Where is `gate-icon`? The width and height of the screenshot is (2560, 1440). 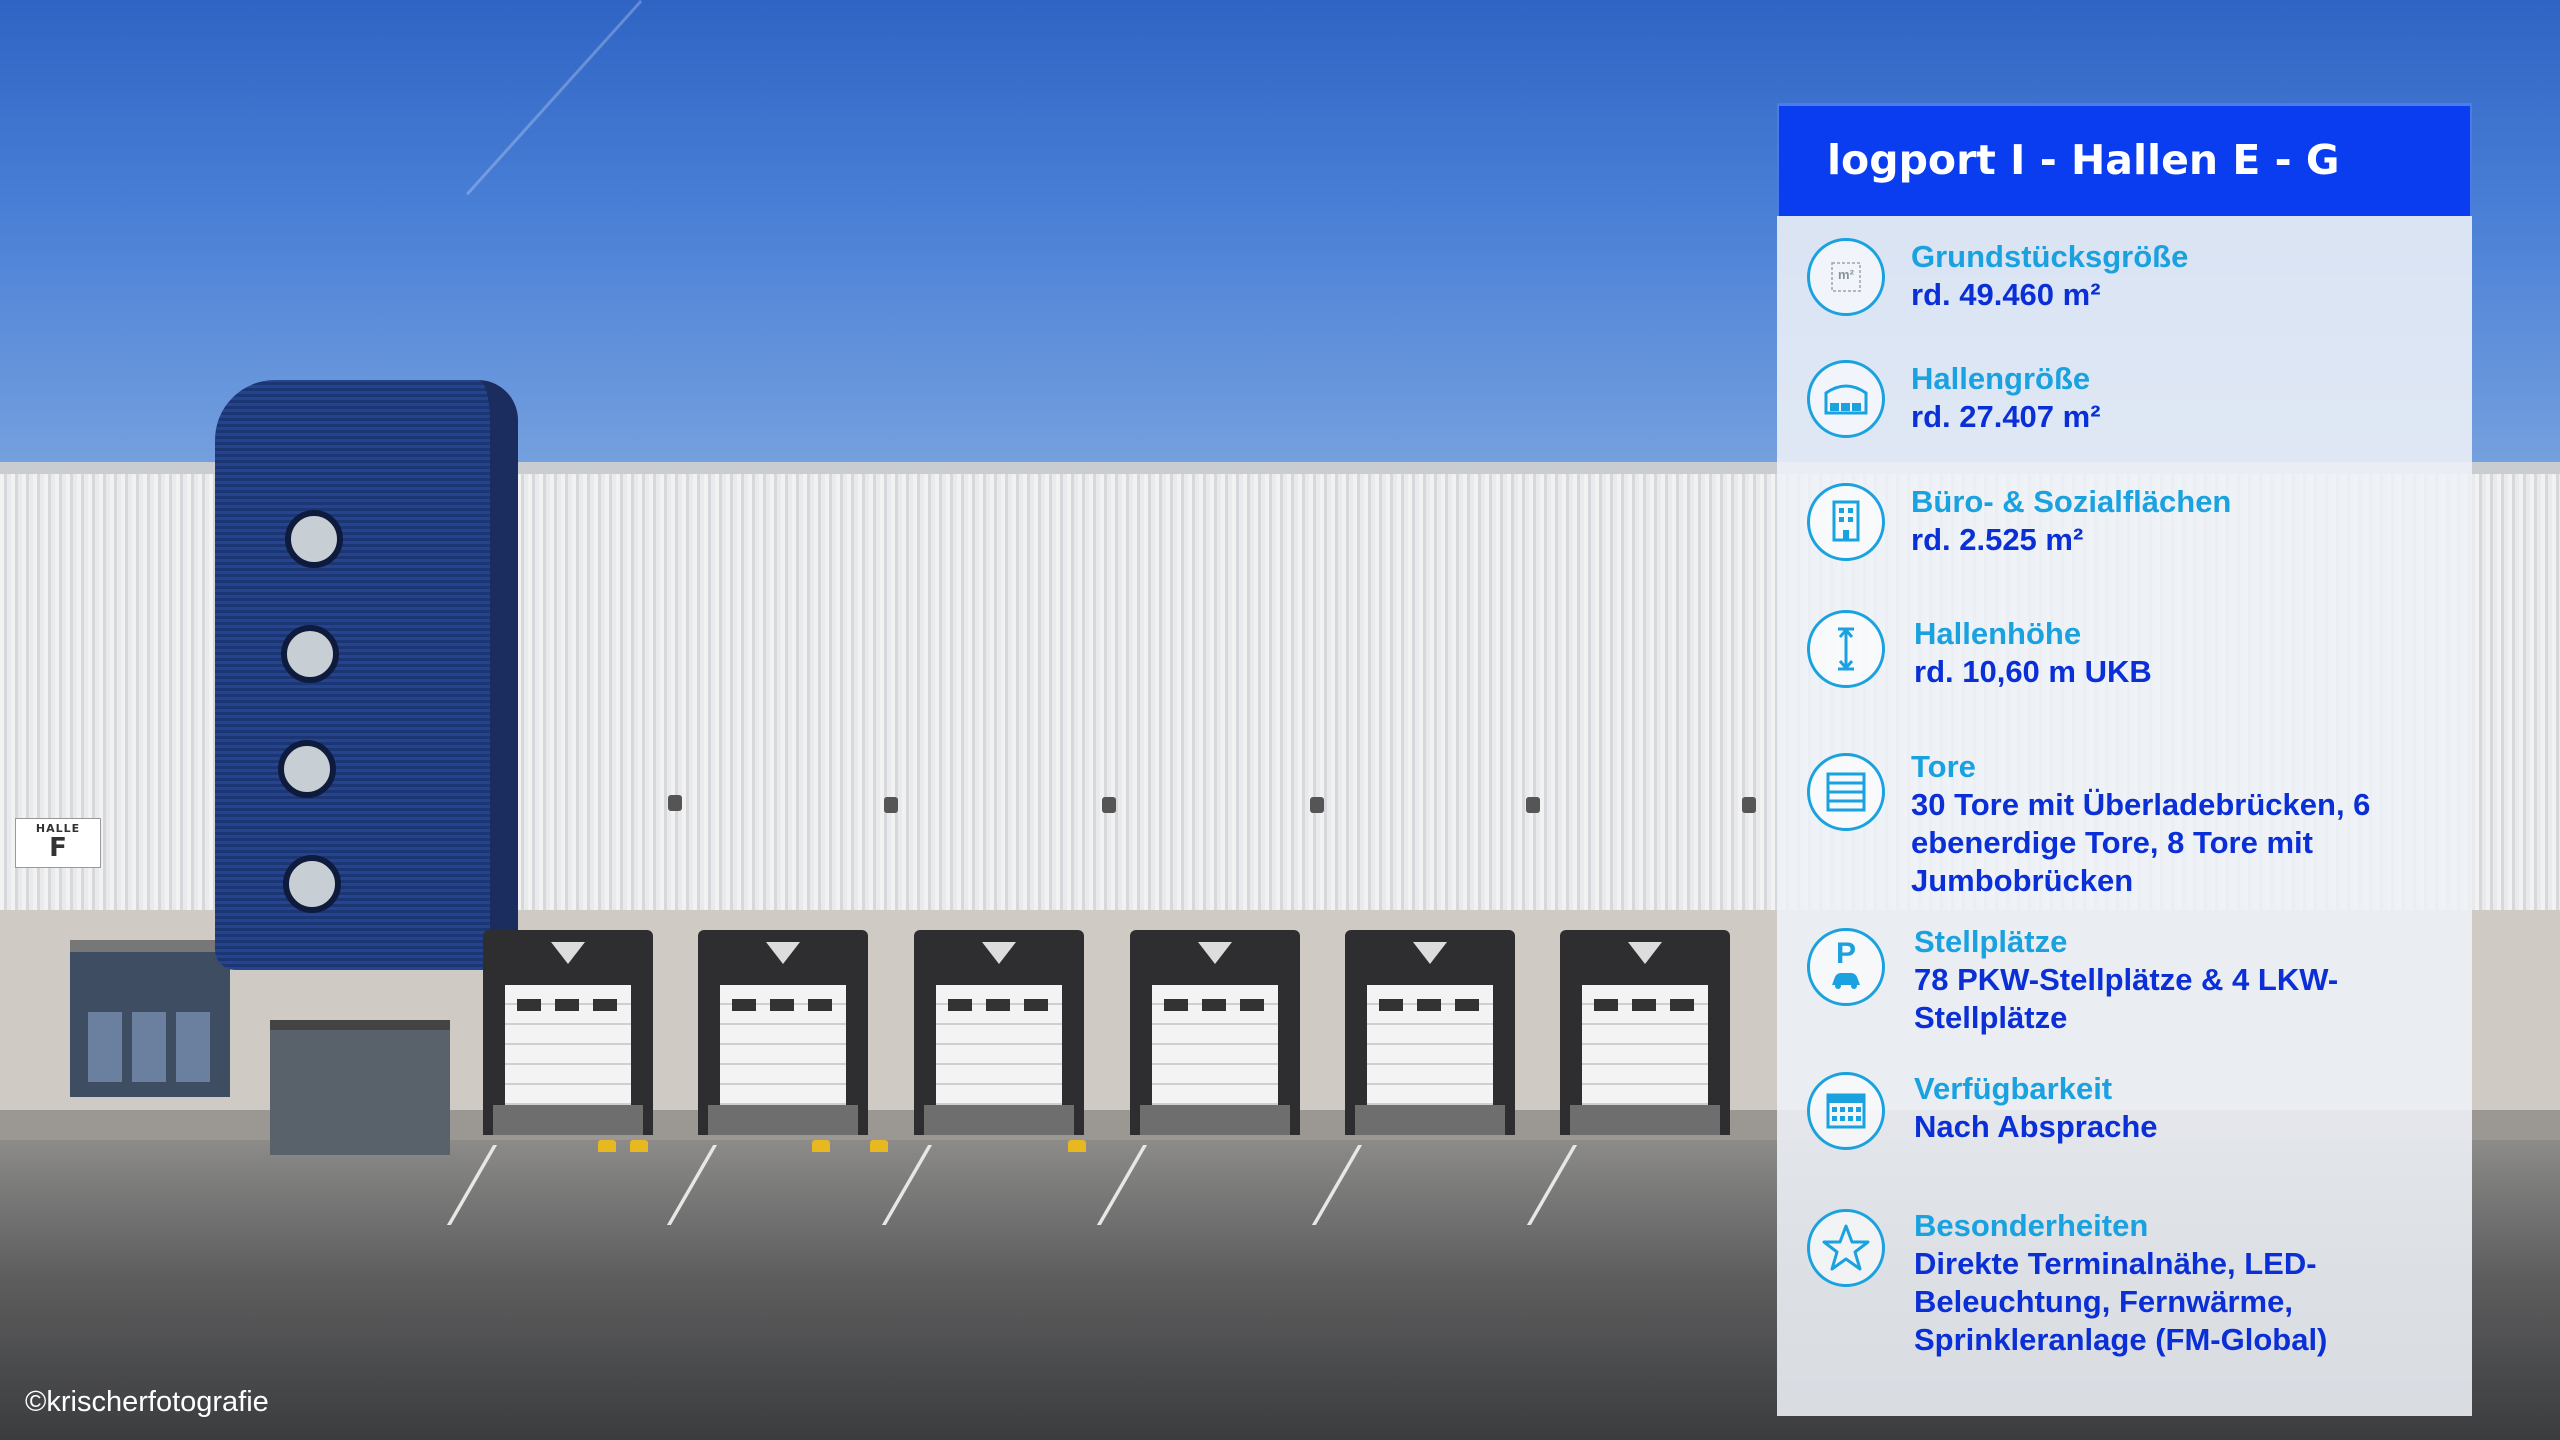 gate-icon is located at coordinates (1846, 792).